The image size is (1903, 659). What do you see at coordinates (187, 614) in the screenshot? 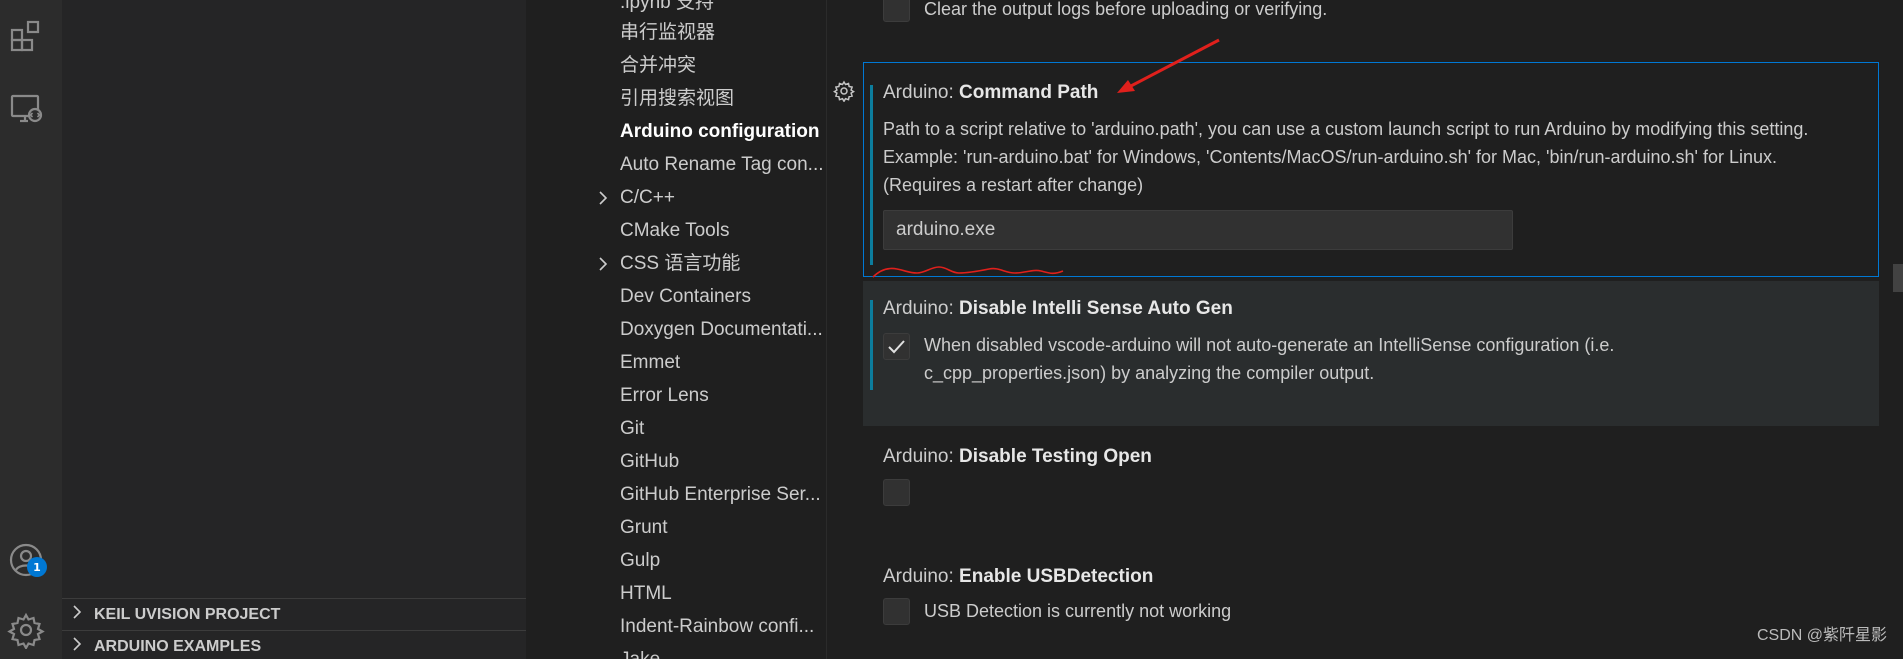
I see `panel-title: KEIL UVISION PROJECT` at bounding box center [187, 614].